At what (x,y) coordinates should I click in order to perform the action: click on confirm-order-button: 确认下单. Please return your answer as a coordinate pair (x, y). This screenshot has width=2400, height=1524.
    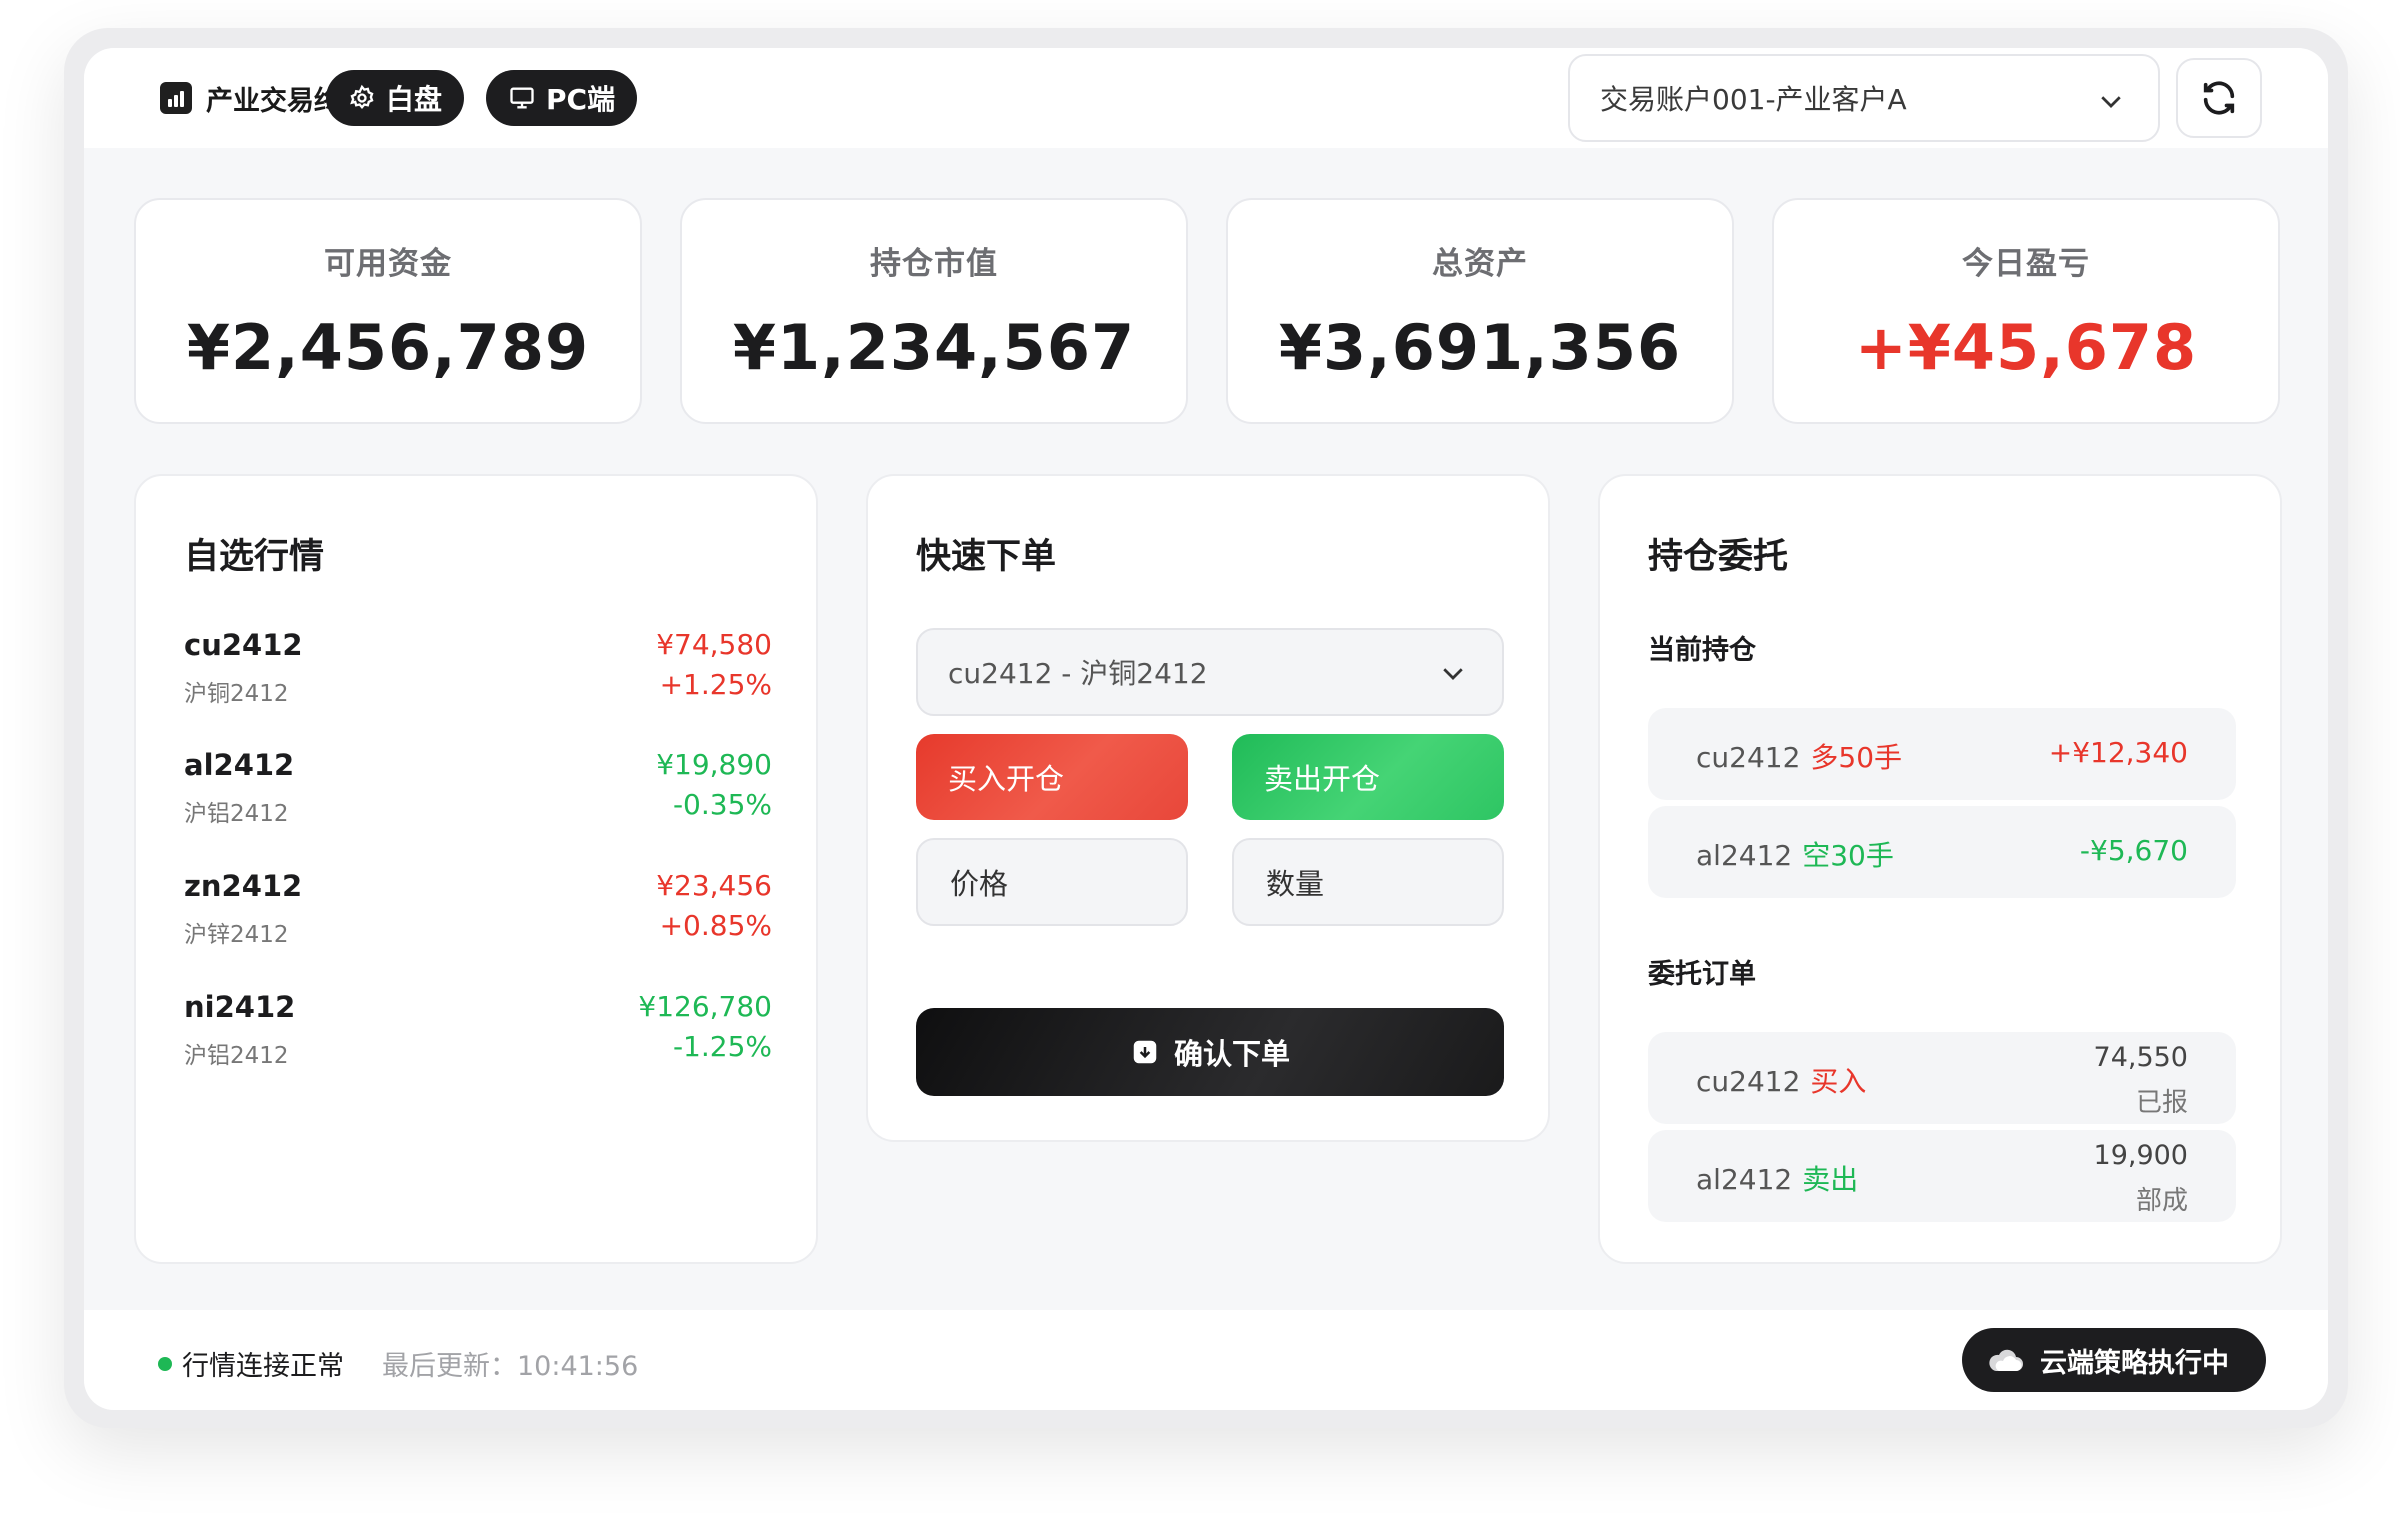
    Looking at the image, I should click on (1210, 1052).